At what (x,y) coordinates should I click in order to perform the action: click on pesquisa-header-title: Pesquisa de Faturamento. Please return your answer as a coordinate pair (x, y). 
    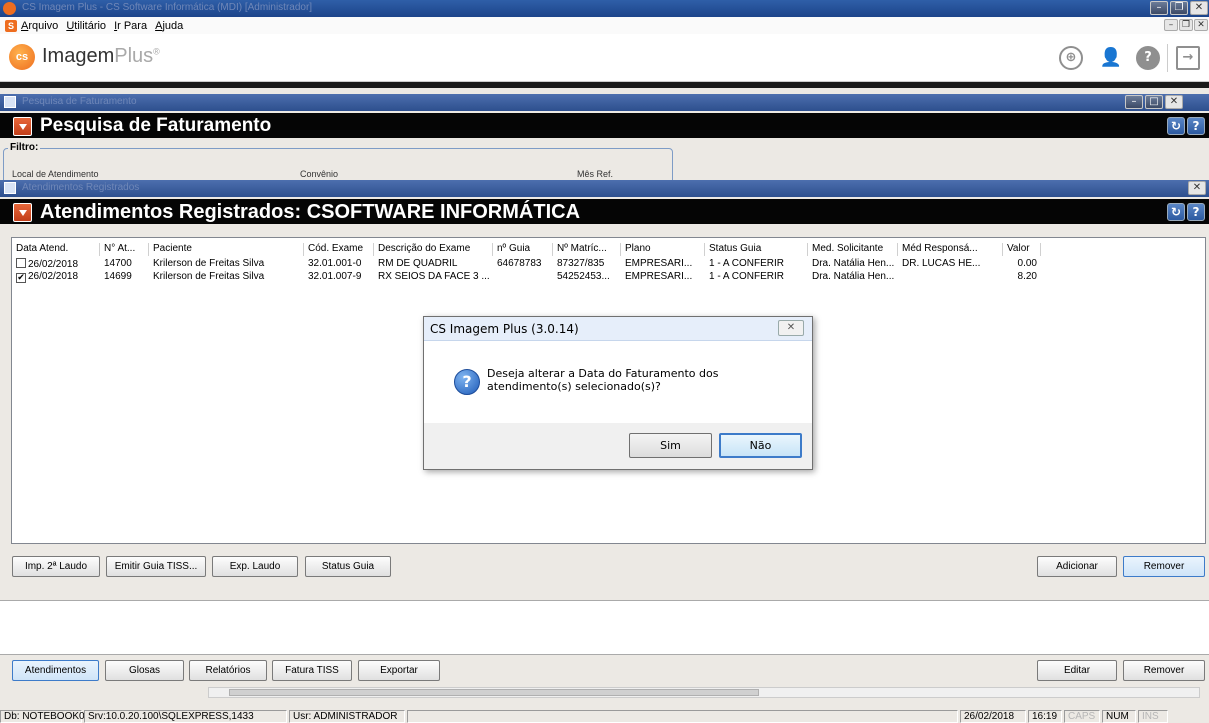
    Looking at the image, I should click on (156, 125).